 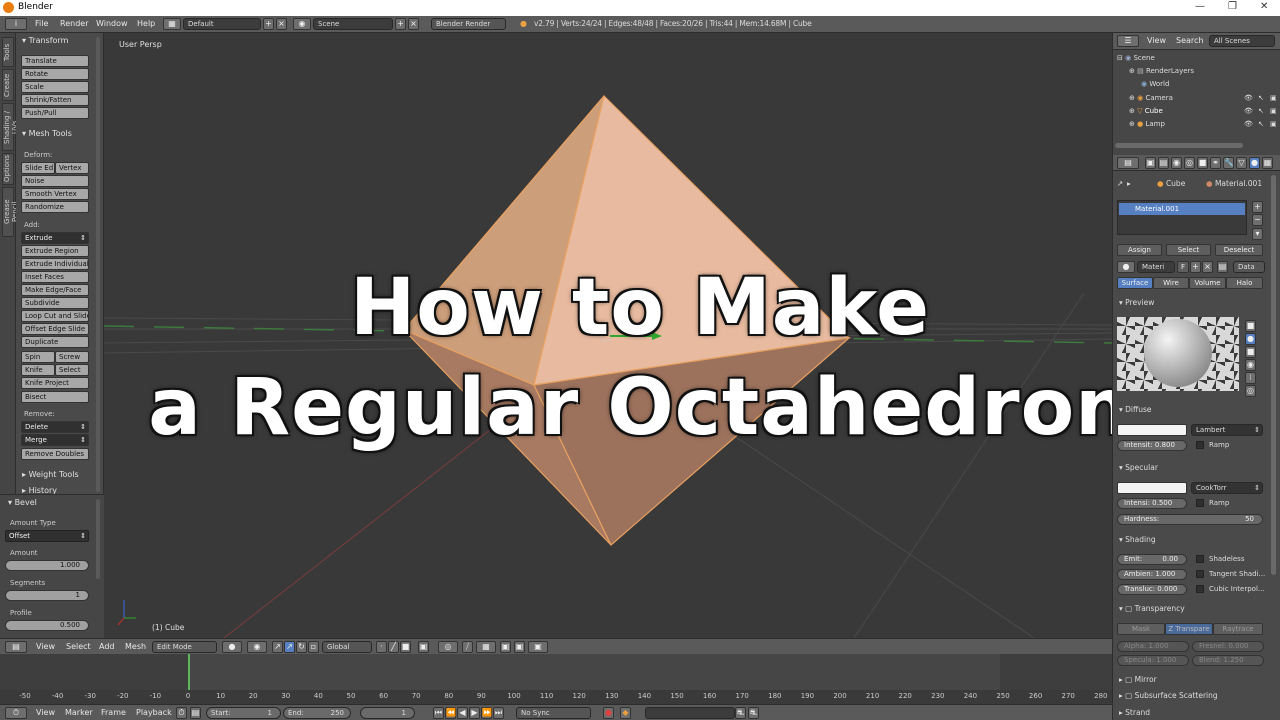 What do you see at coordinates (1156, 267) in the screenshot?
I see `material-name-field: Materi` at bounding box center [1156, 267].